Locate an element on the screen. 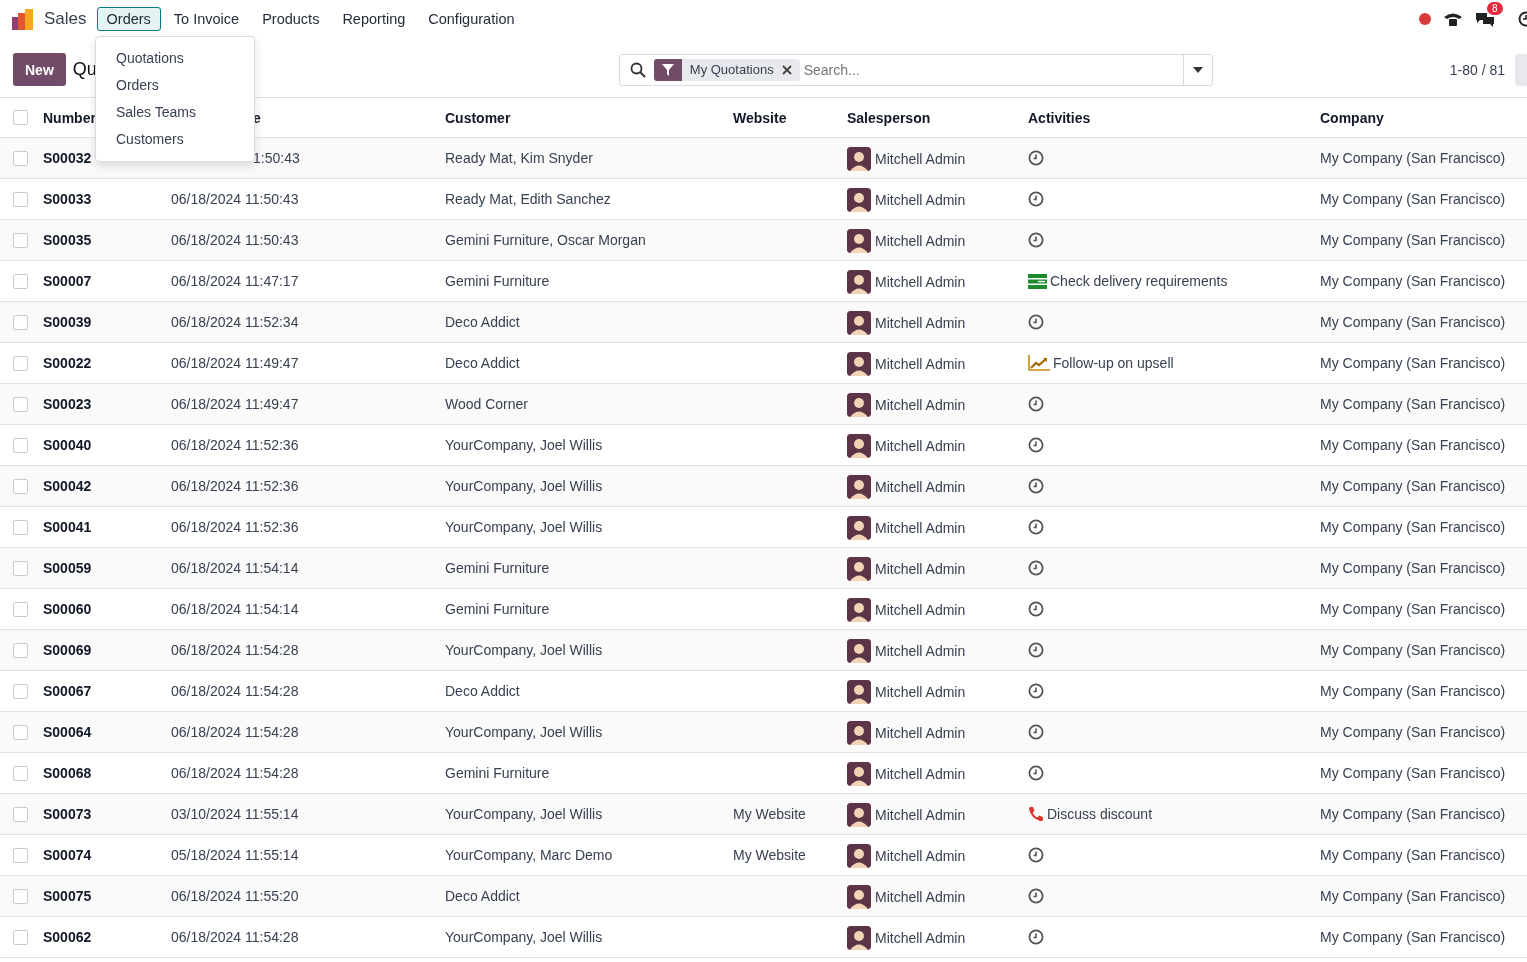 This screenshot has width=1527, height=962. pager-value: 1-80 / 81 is located at coordinates (1477, 69).